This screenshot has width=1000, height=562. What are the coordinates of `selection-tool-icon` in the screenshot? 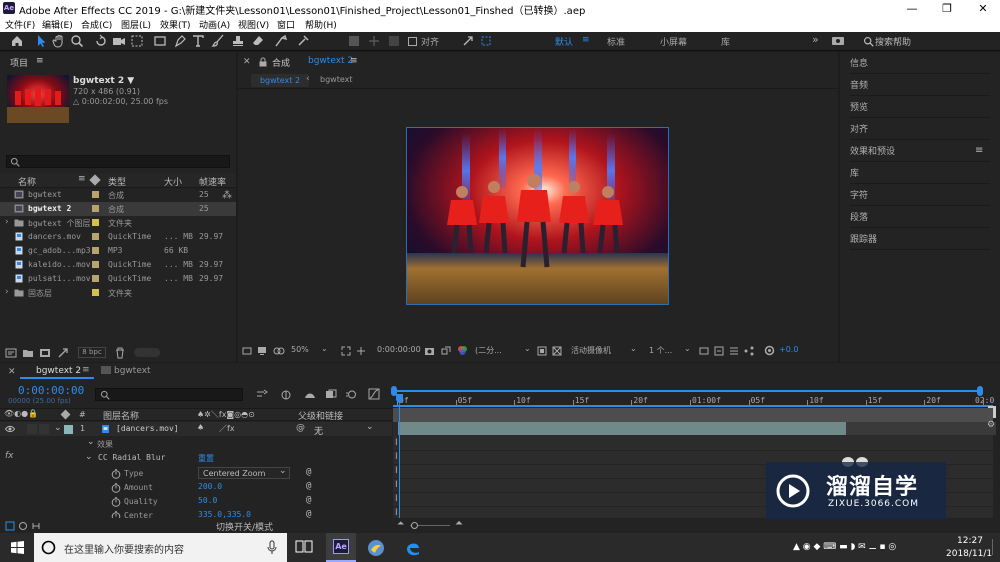 It's located at (41, 41).